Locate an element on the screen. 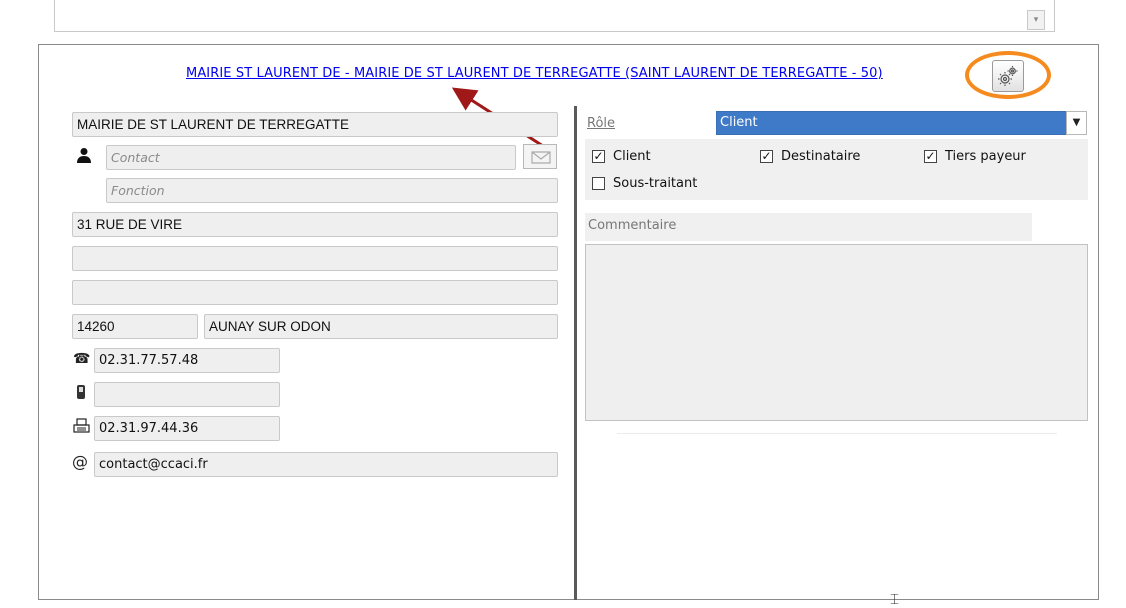  fonction-field: Fonction is located at coordinates (332, 190).